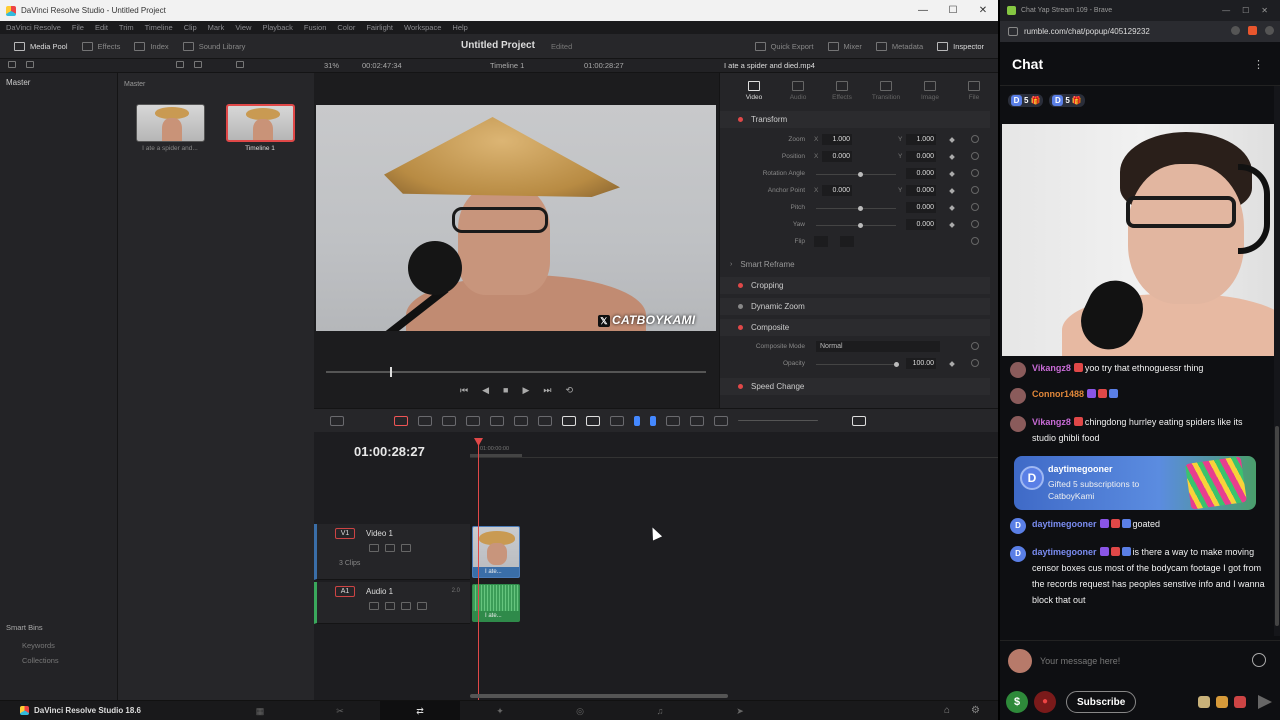 Image resolution: width=1280 pixels, height=720 pixels. What do you see at coordinates (921, 156) in the screenshot?
I see `position-y-field: 0.000` at bounding box center [921, 156].